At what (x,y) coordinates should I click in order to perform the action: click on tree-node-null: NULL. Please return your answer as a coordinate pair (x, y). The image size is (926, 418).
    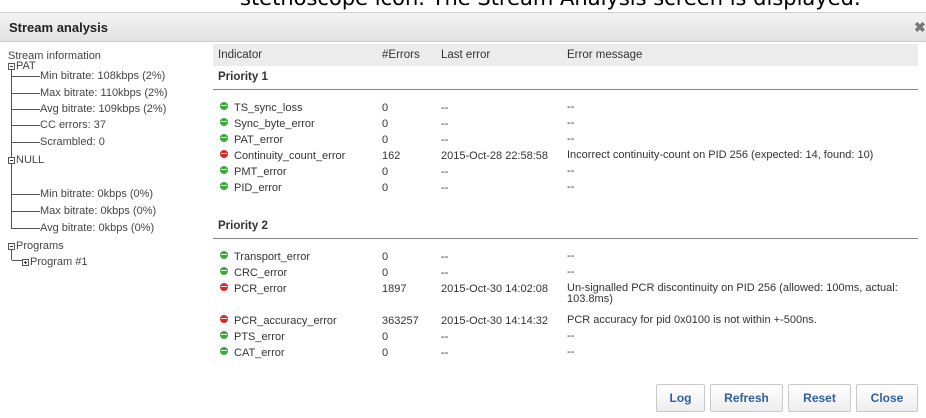
    Looking at the image, I should click on (26, 160).